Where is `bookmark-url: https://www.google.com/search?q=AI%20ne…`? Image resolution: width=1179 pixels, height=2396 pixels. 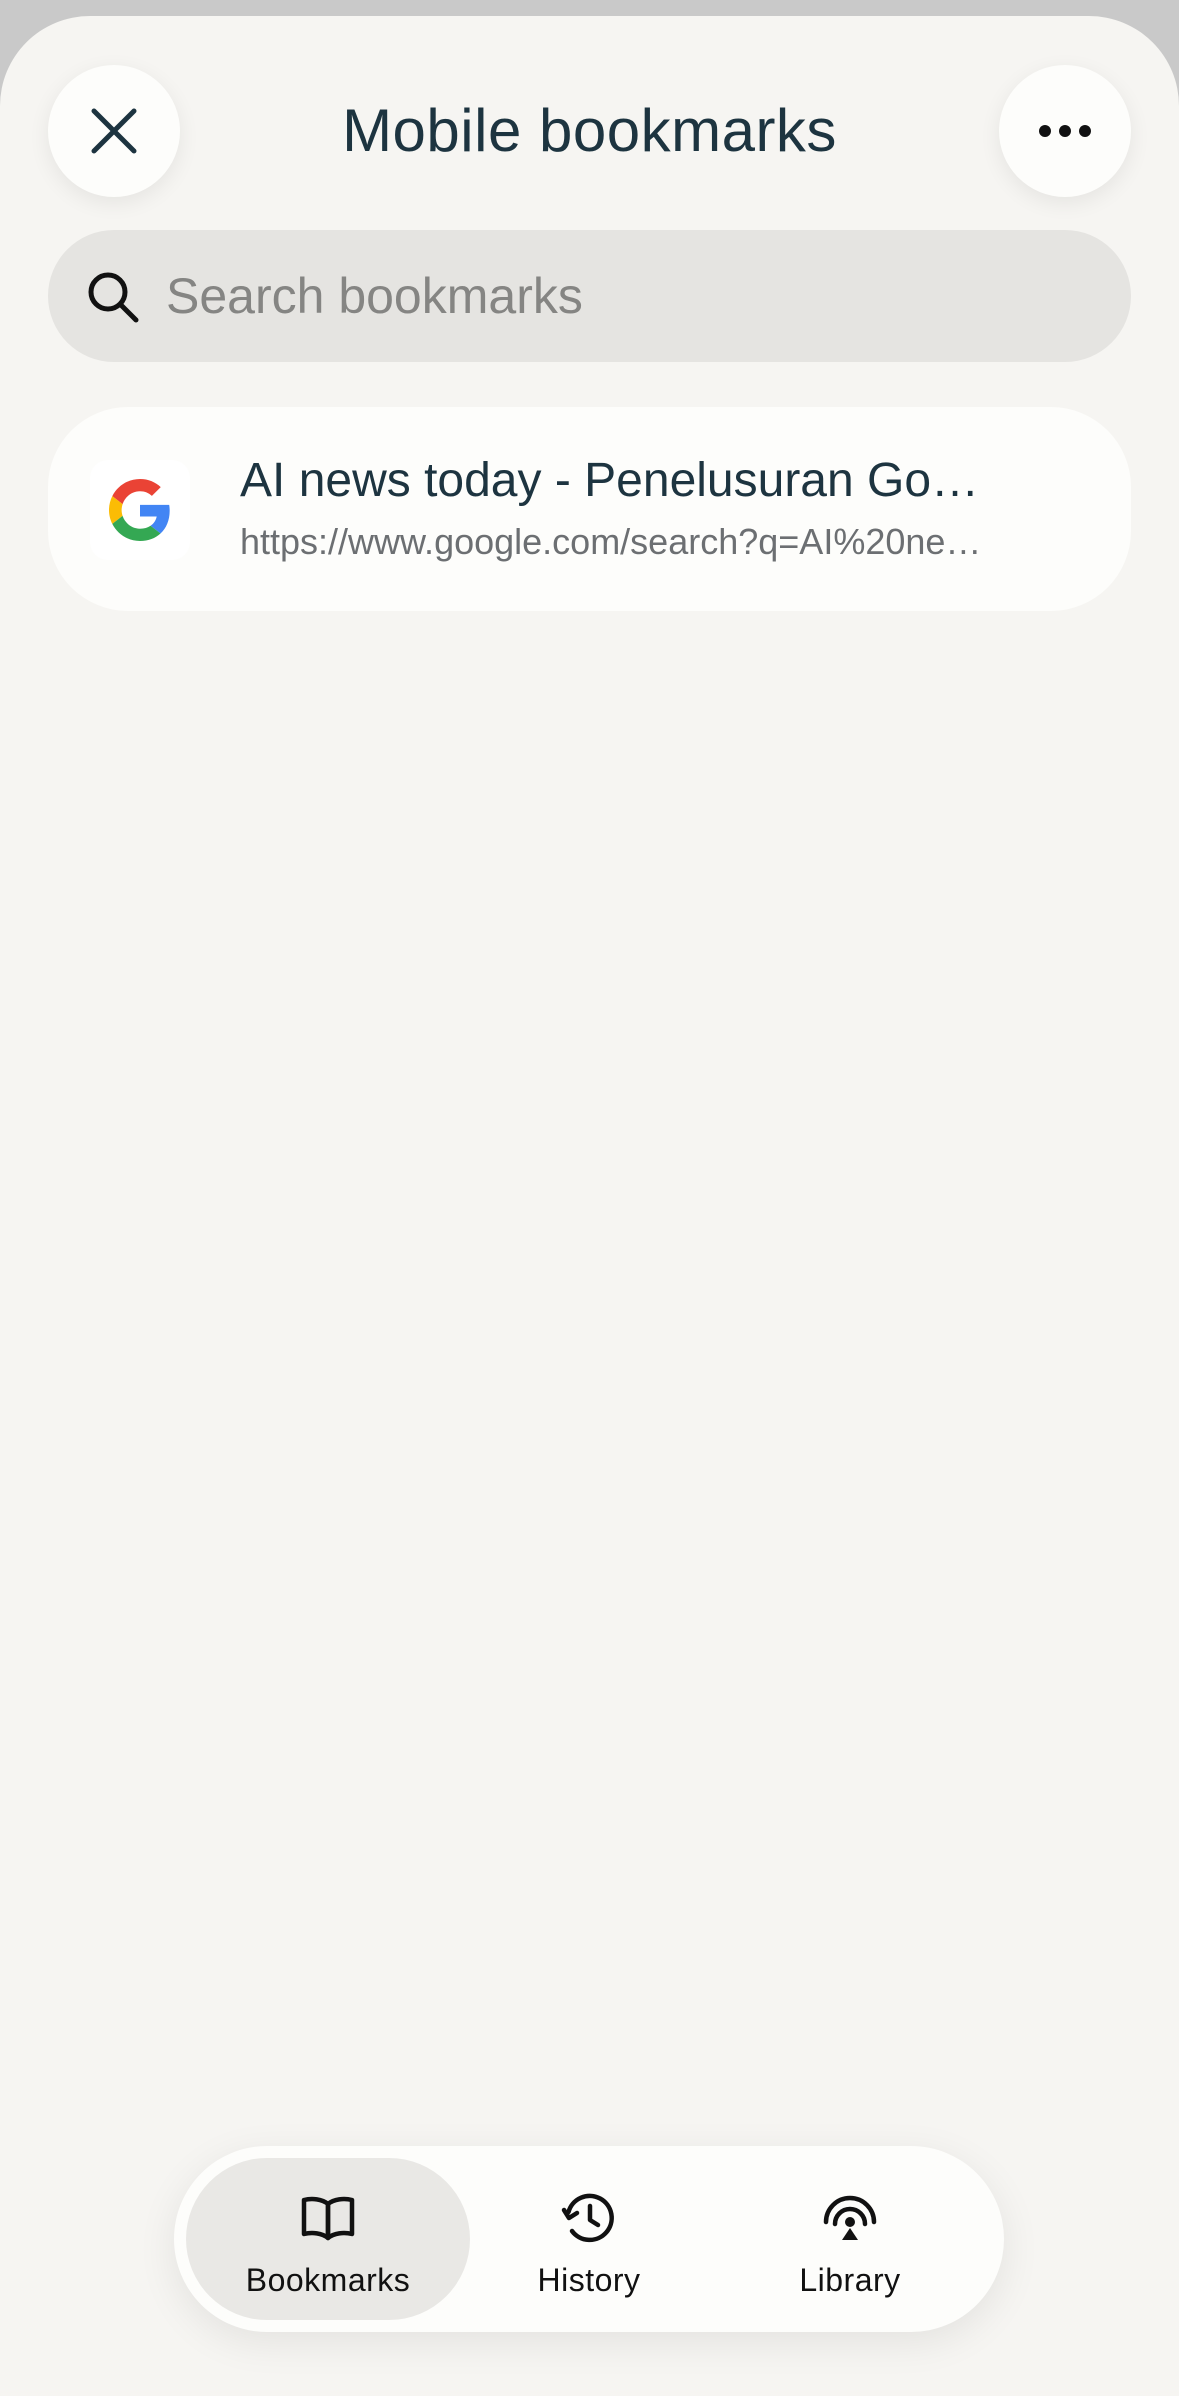
bookmark-url: https://www.google.com/search?q=AI%20ne… is located at coordinates (611, 541).